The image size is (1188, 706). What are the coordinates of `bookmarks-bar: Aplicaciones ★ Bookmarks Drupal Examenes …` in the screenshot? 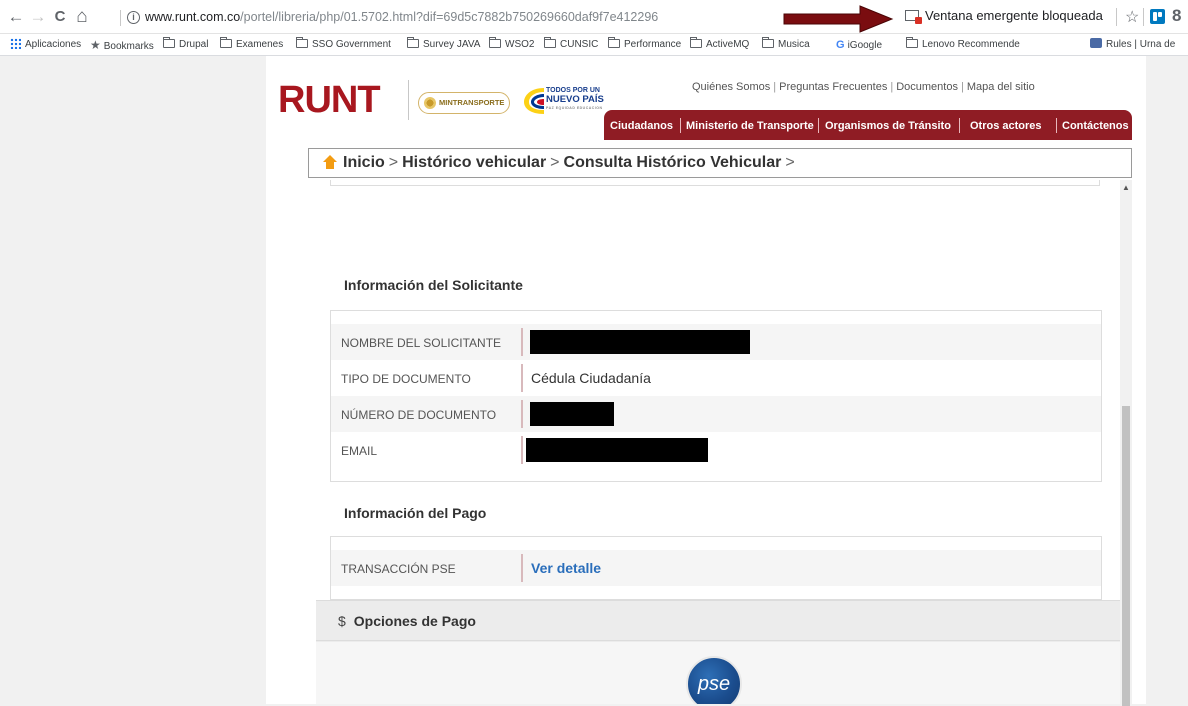 It's located at (594, 45).